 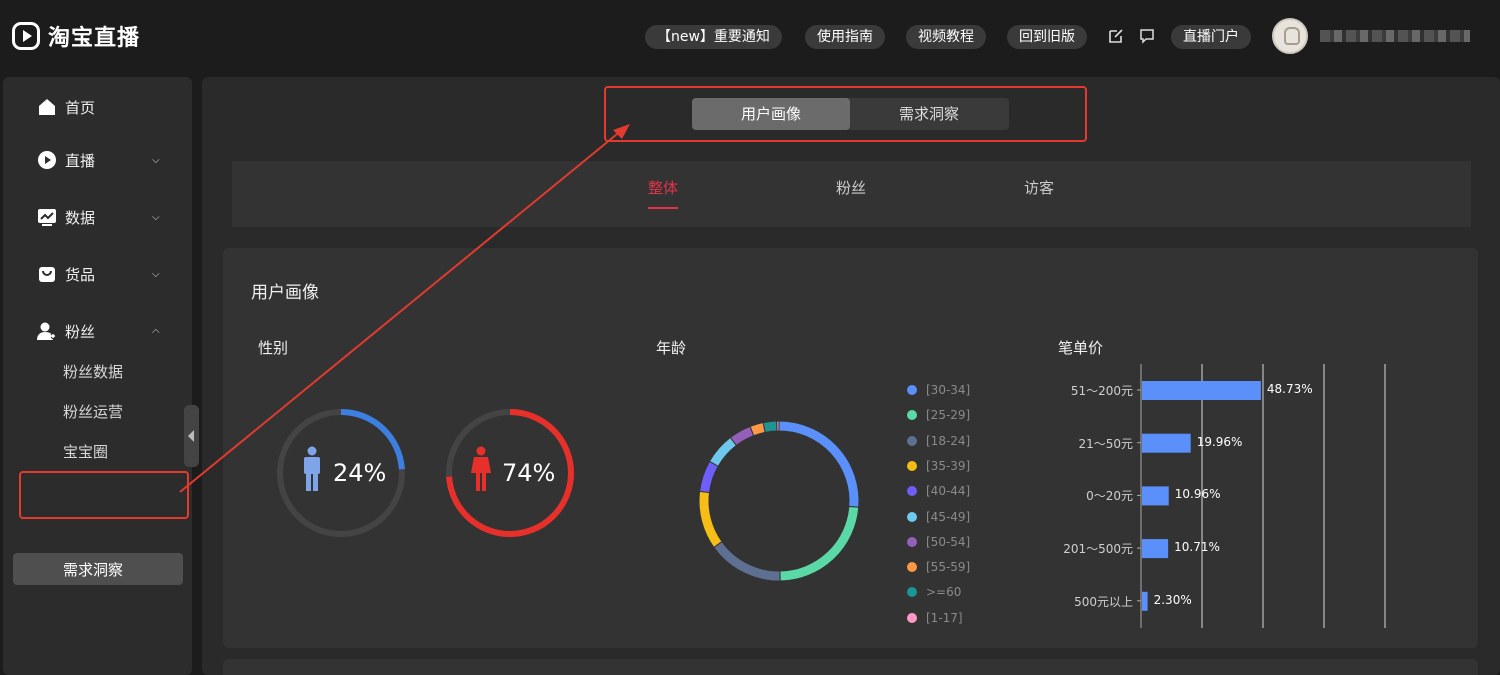 I want to click on sidebar-item-label: 数据, so click(x=80, y=217).